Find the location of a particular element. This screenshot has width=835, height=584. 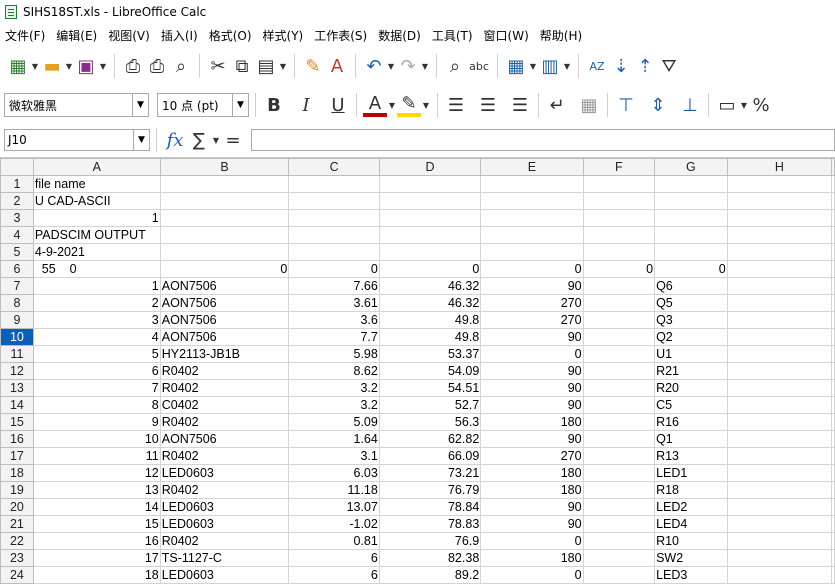

cell: 7.66 is located at coordinates (334, 286).